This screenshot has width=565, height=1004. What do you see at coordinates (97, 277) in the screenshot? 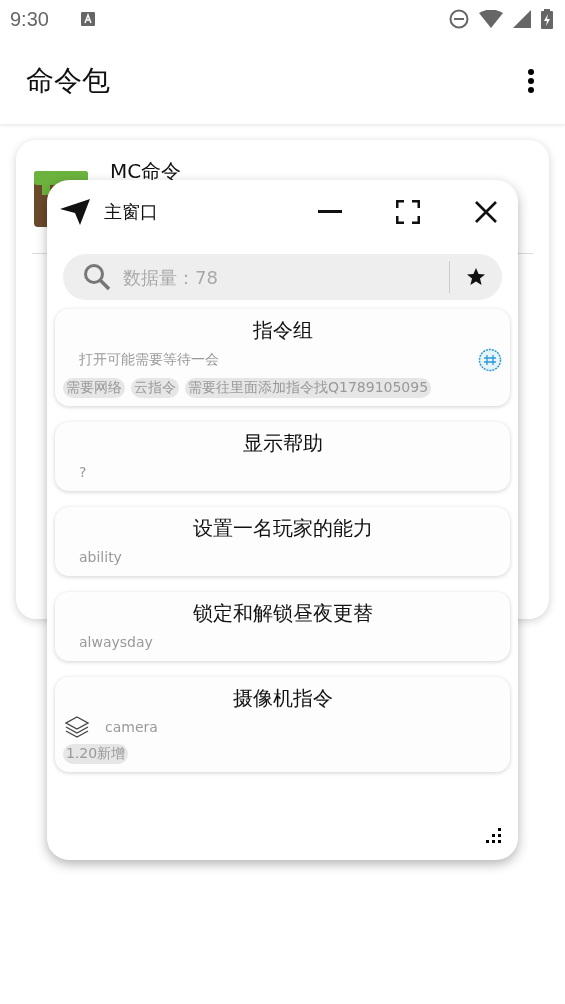
I see `search-icon` at bounding box center [97, 277].